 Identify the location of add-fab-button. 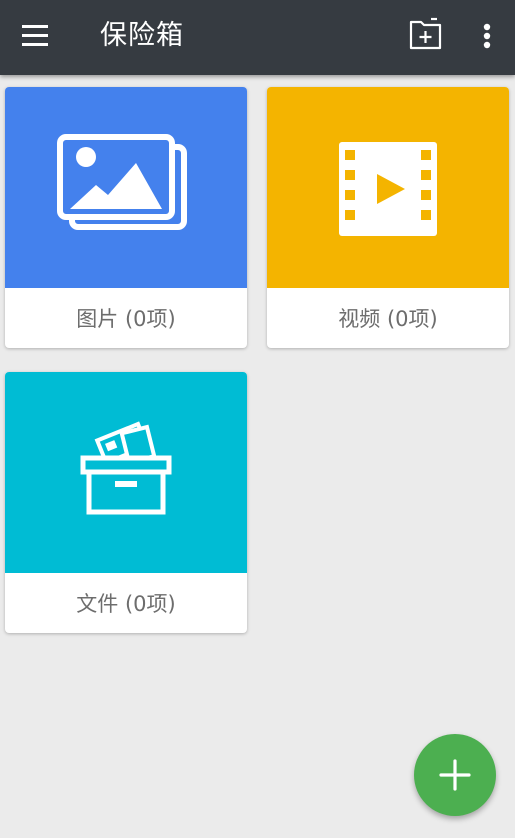
(455, 775).